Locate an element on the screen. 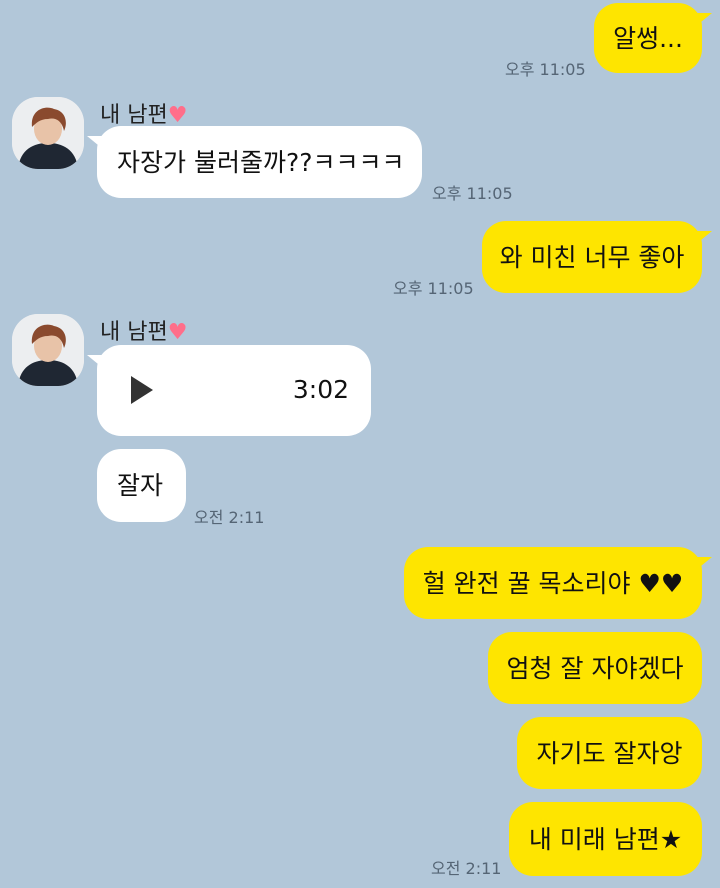 This screenshot has height=888, width=720. voice-duration: 3:02 is located at coordinates (320, 389).